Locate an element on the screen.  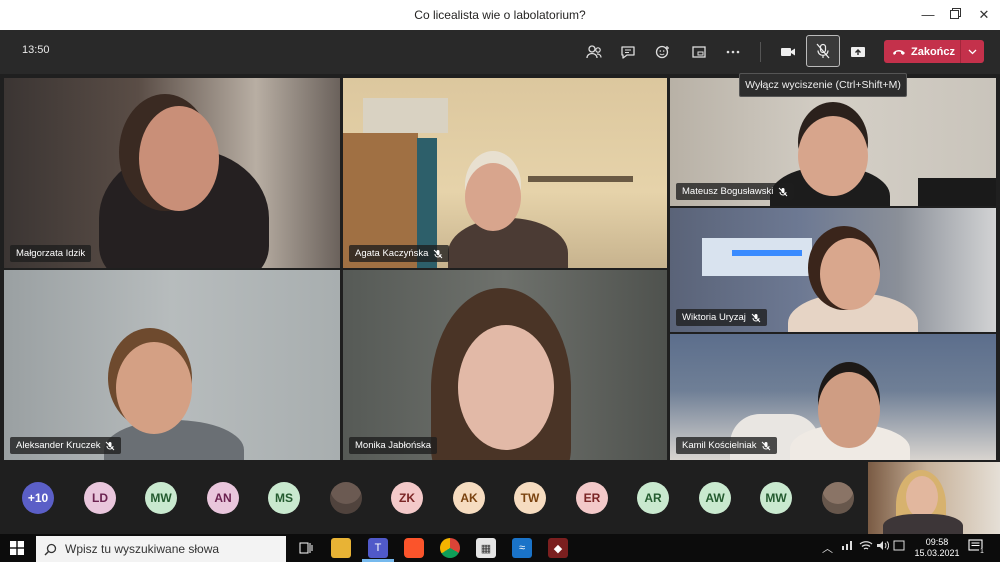
participant-name: Monika Jabłońska is located at coordinates (393, 445).